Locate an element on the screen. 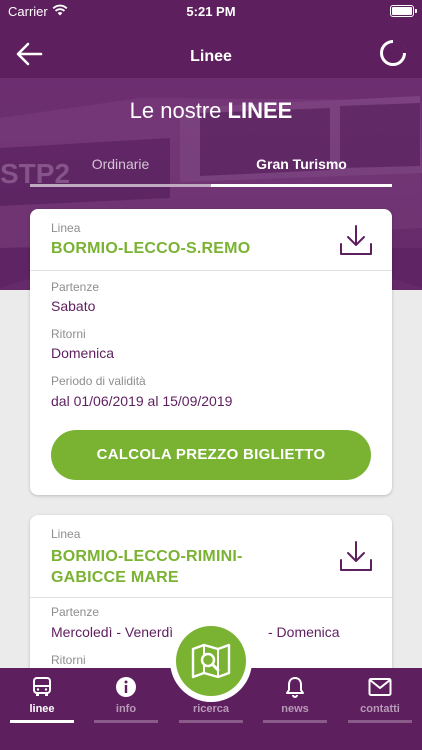 This screenshot has width=422, height=750. tab-contatti-underline is located at coordinates (380, 721).